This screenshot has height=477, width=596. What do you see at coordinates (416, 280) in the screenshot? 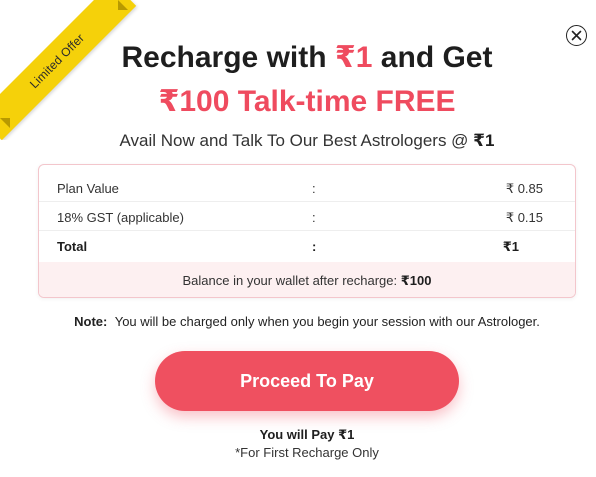
I see `balance-amount: ₹100` at bounding box center [416, 280].